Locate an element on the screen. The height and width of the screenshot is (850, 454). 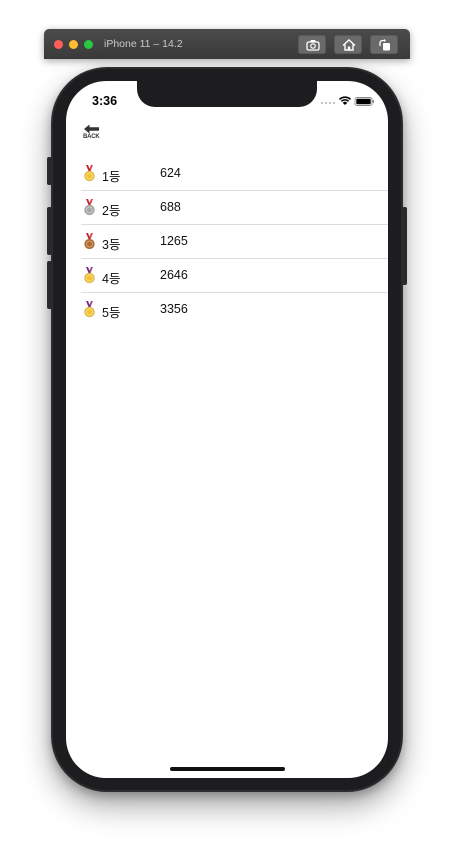
score-value: 1265 is located at coordinates (174, 241).